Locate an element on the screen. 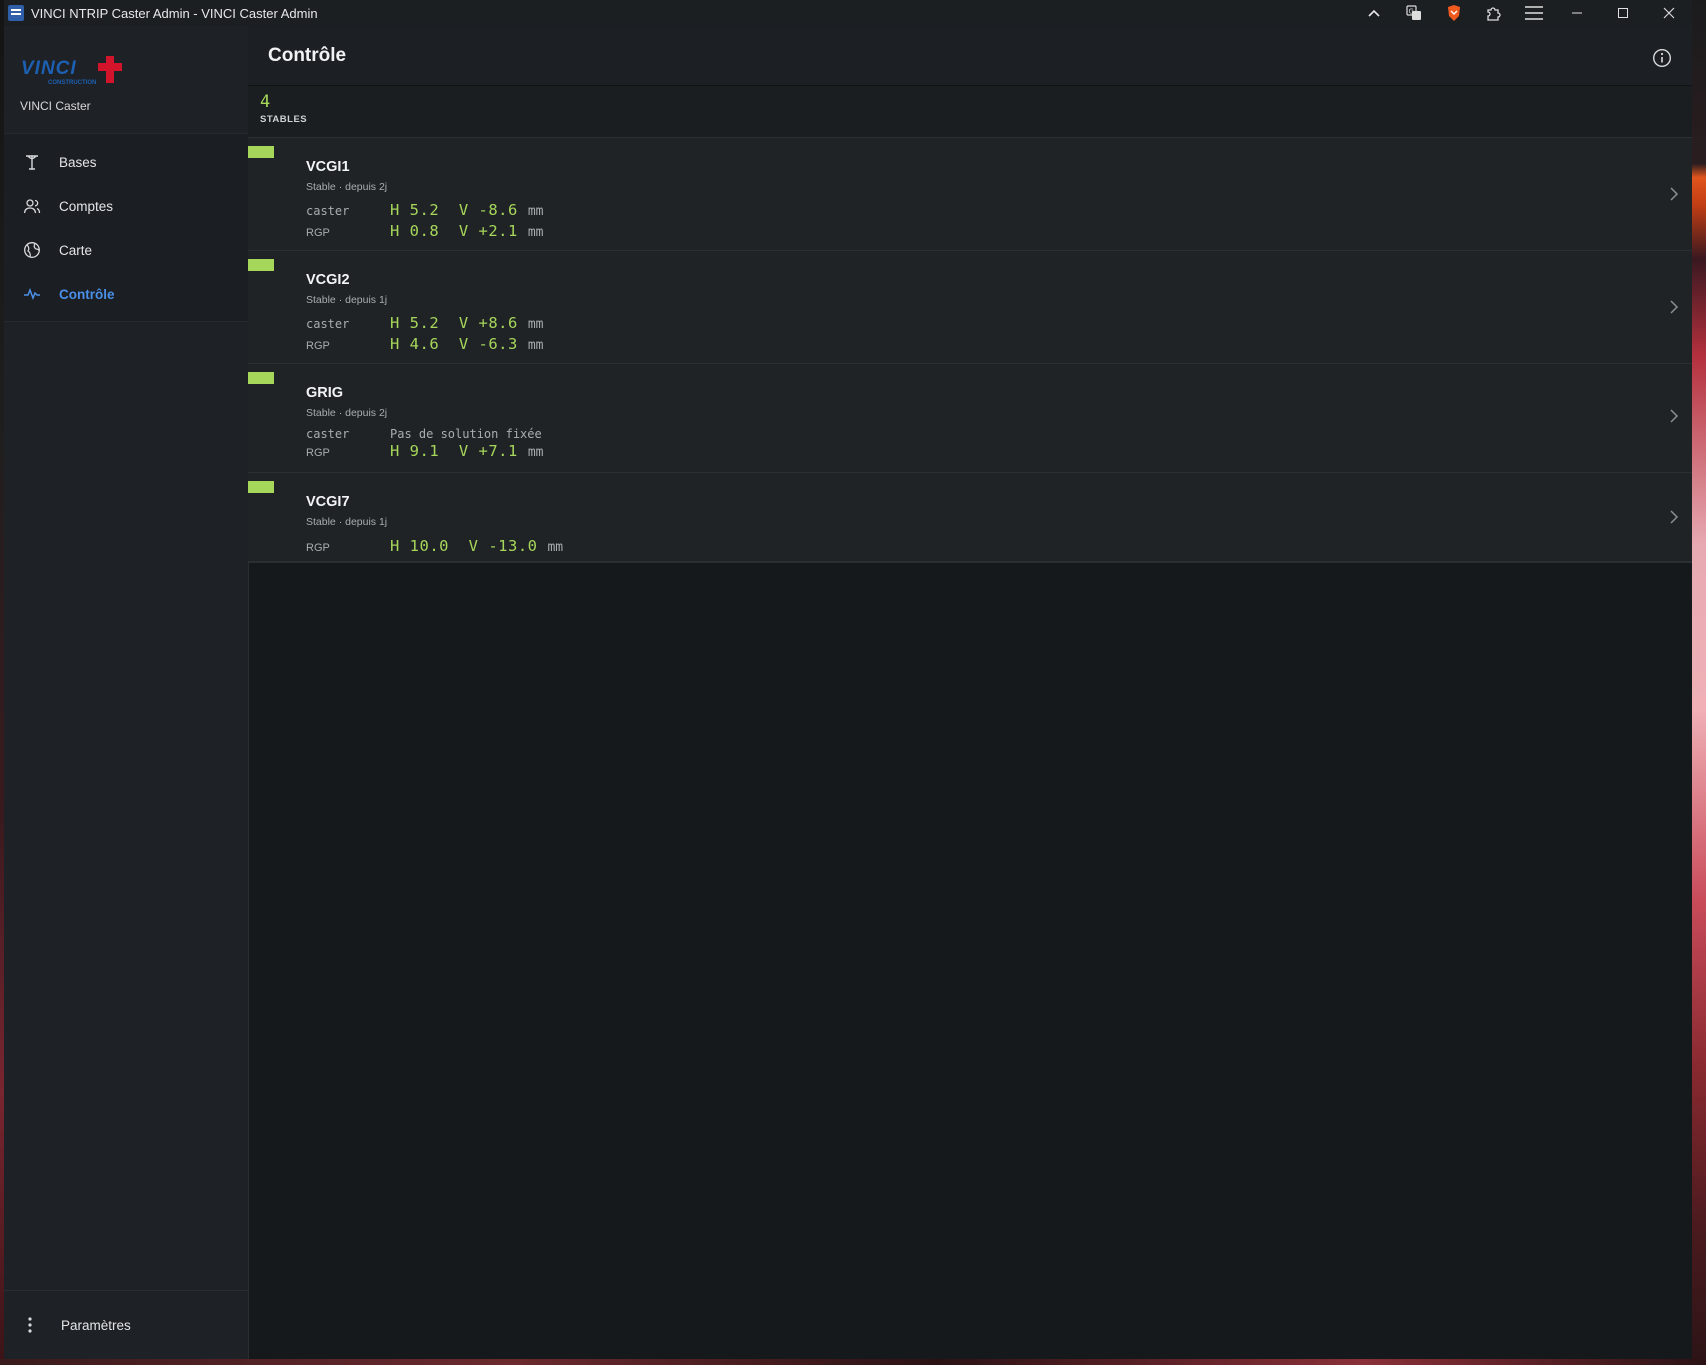  sidebar-item-label: Carte is located at coordinates (76, 250).